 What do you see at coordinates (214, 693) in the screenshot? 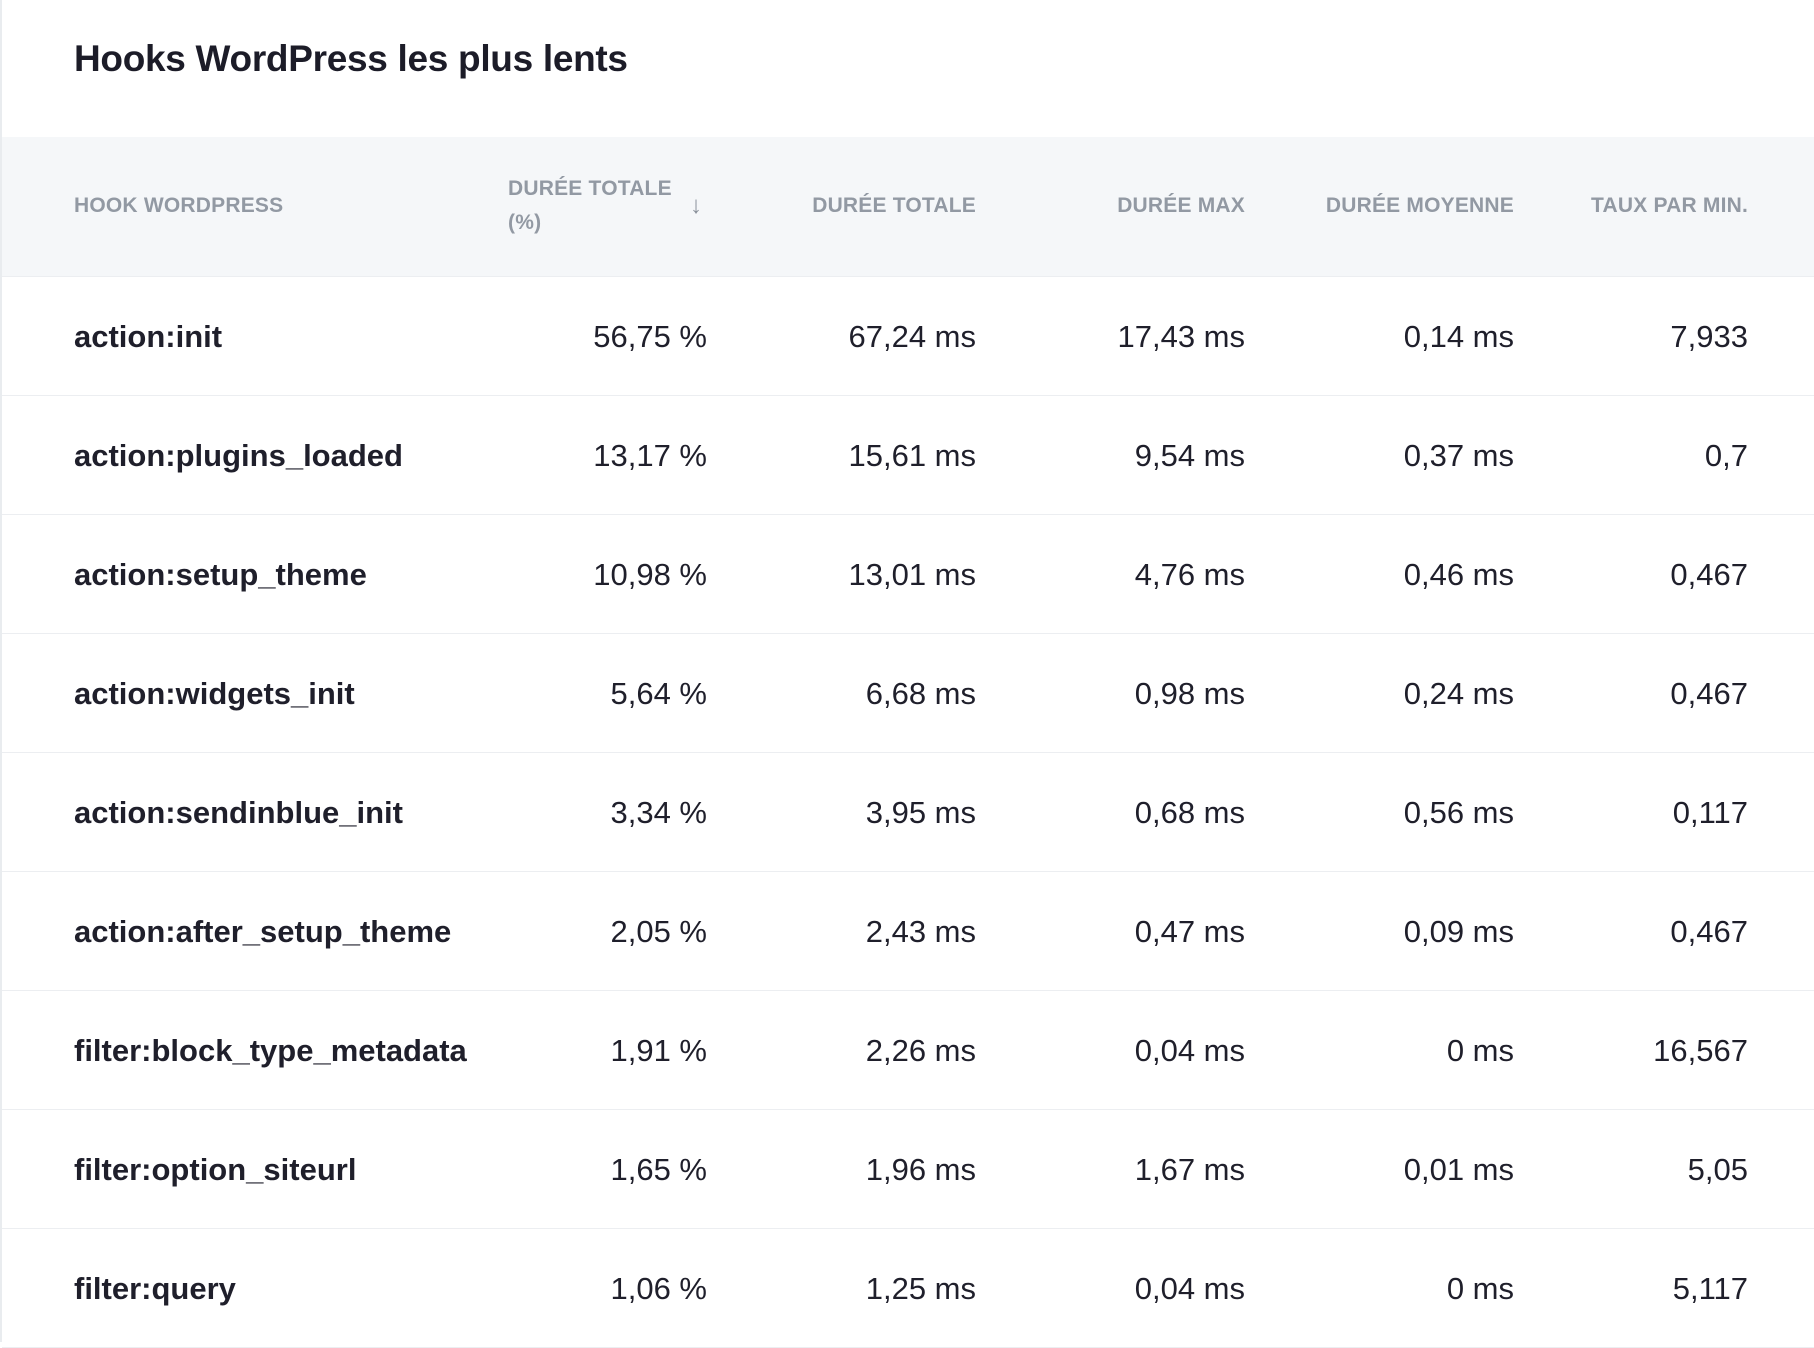
I see `hook-name-cell: action:widgets_init` at bounding box center [214, 693].